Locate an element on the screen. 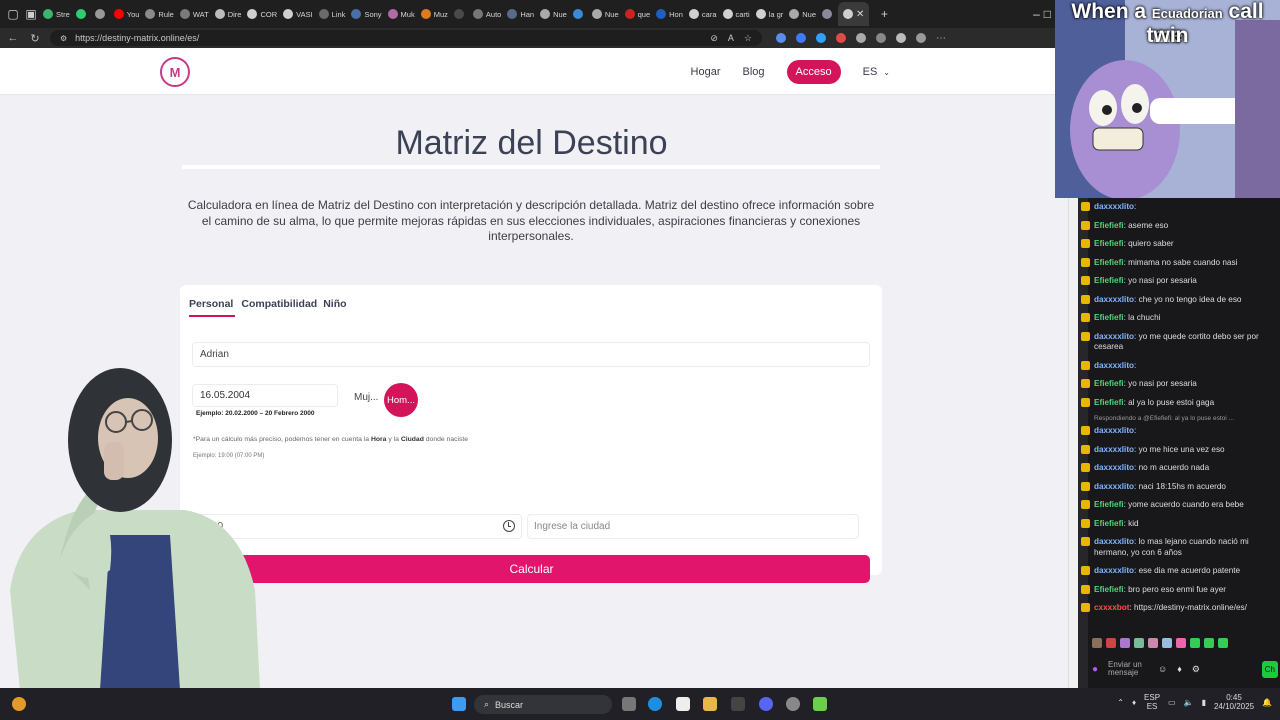  browser-tab: Hon is located at coordinates (669, 14).